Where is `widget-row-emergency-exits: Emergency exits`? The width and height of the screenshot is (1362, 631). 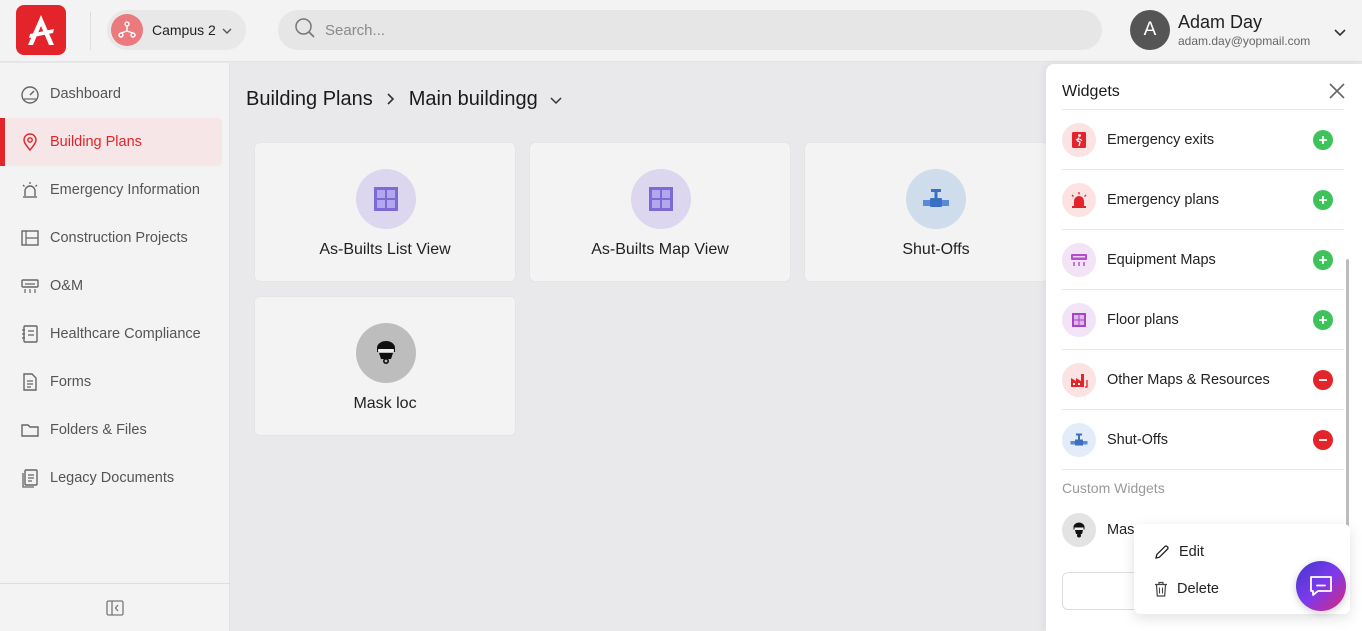
widget-row-emergency-exits: Emergency exits is located at coordinates (1203, 140).